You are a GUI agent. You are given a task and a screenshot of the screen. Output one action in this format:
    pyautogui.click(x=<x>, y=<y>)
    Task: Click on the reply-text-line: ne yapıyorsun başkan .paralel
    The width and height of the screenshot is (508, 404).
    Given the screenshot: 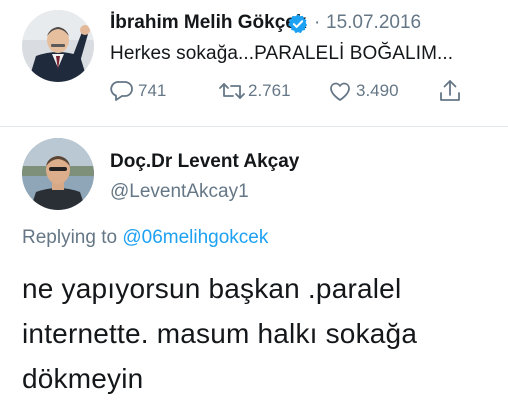 What is the action you would take?
    pyautogui.click(x=212, y=288)
    